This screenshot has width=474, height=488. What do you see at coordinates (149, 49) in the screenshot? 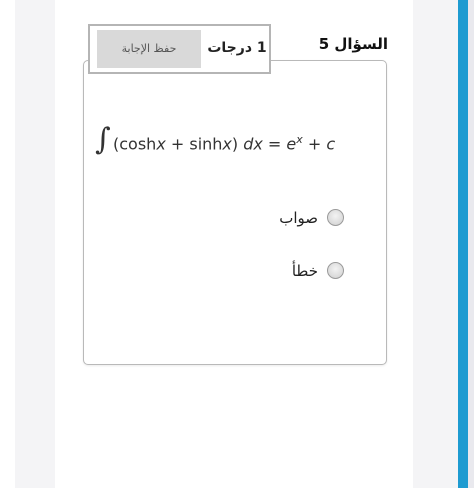
I see `save-answer-button: حفظ الإجابة` at bounding box center [149, 49].